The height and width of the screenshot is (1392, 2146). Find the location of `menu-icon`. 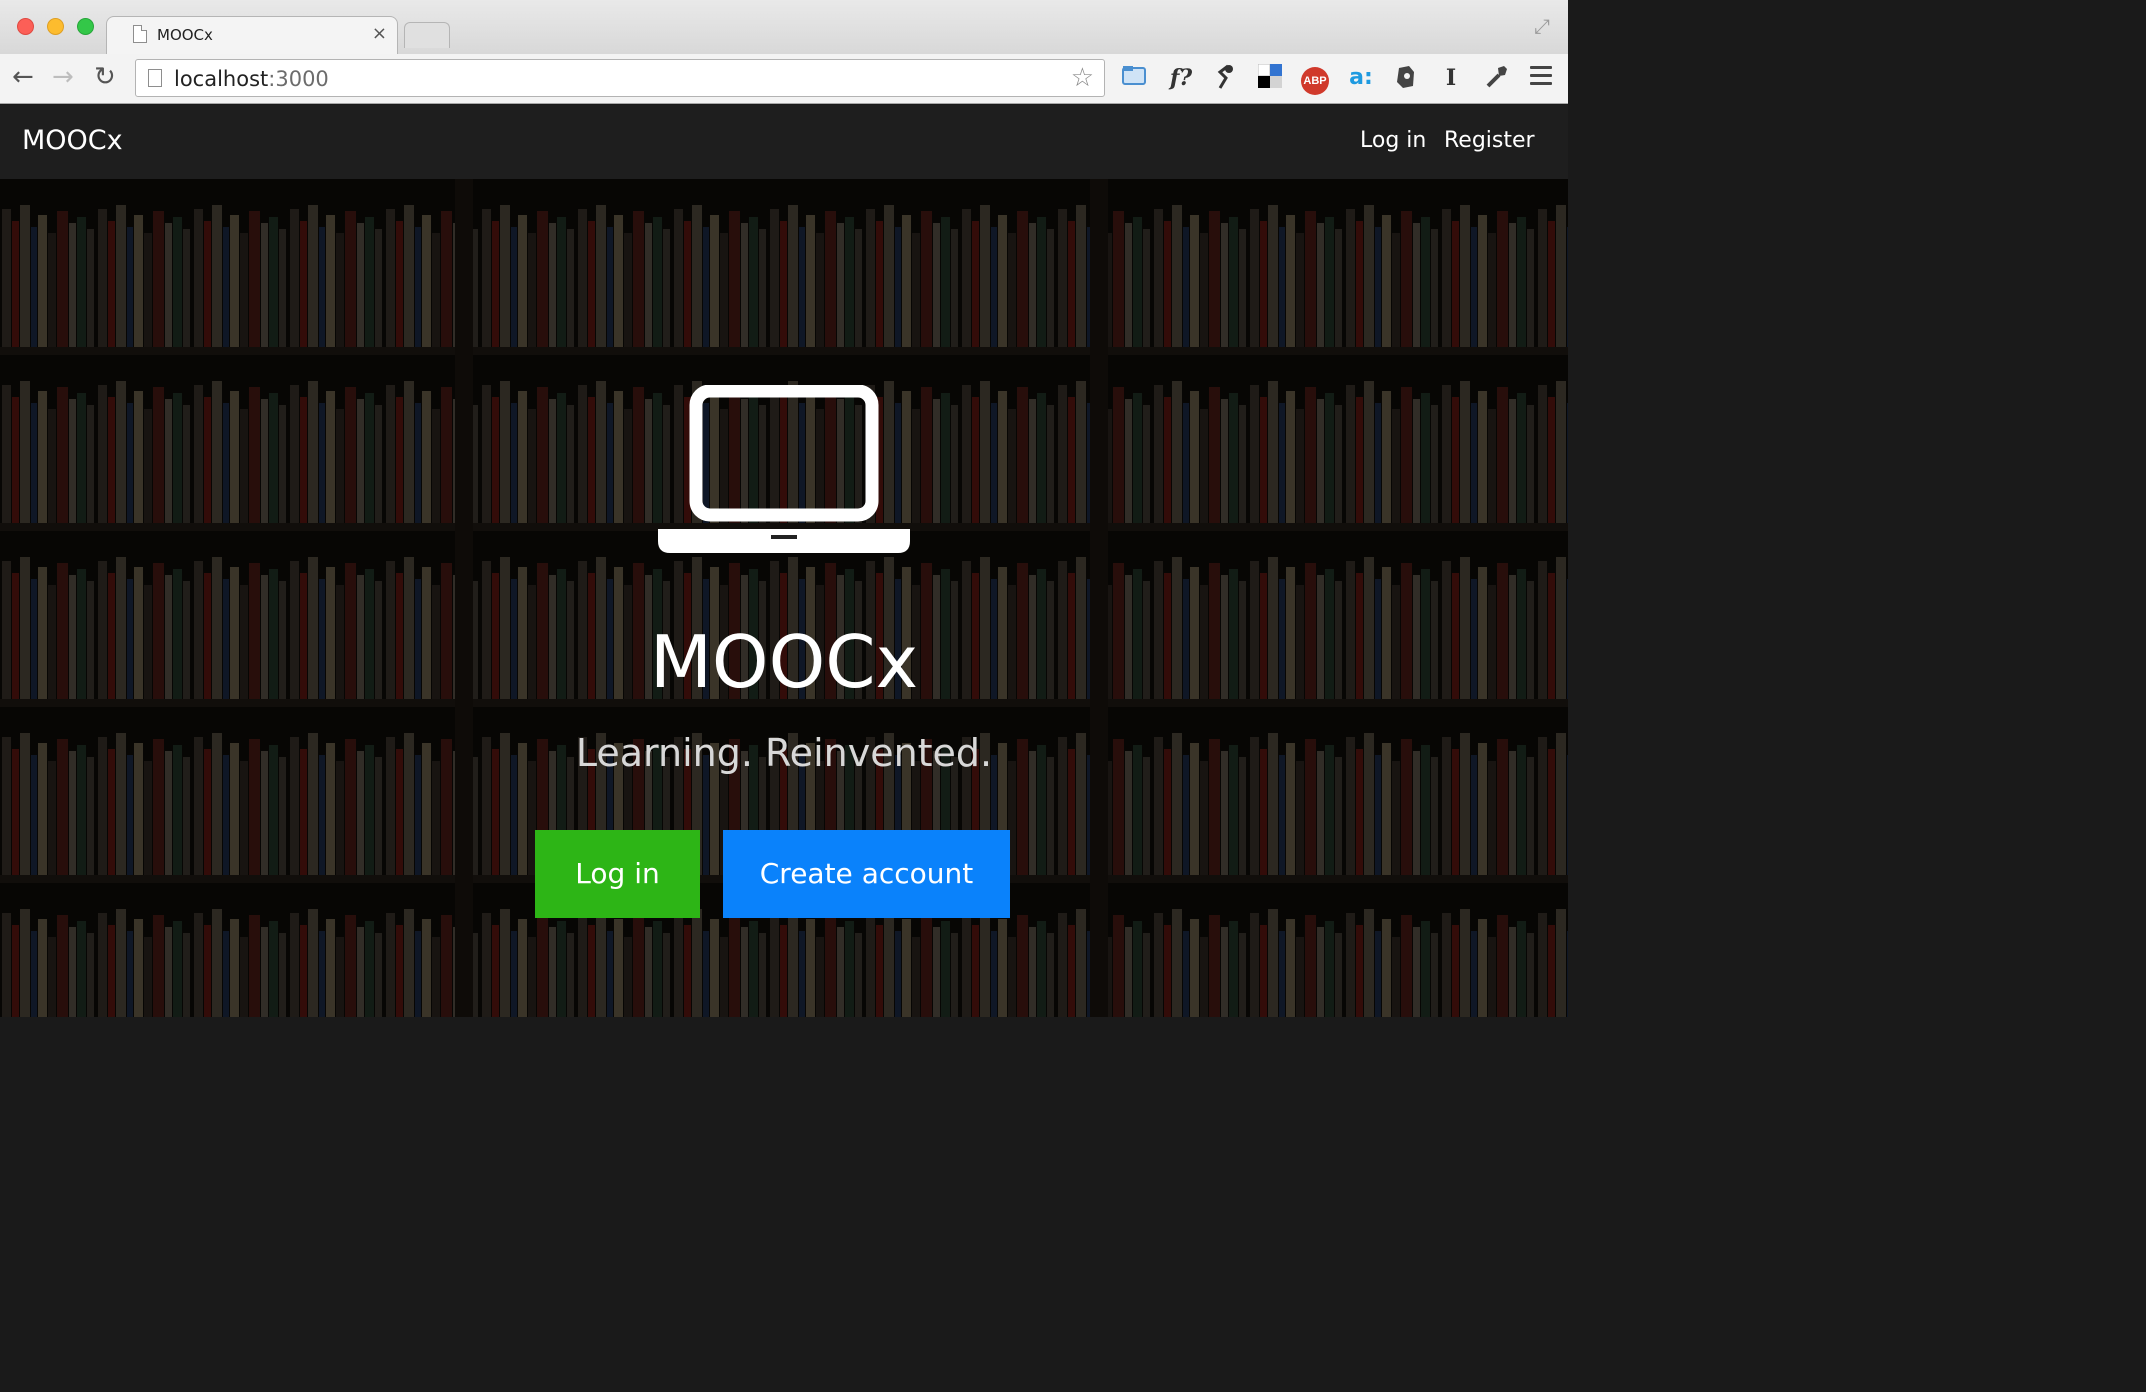

menu-icon is located at coordinates (1541, 78).